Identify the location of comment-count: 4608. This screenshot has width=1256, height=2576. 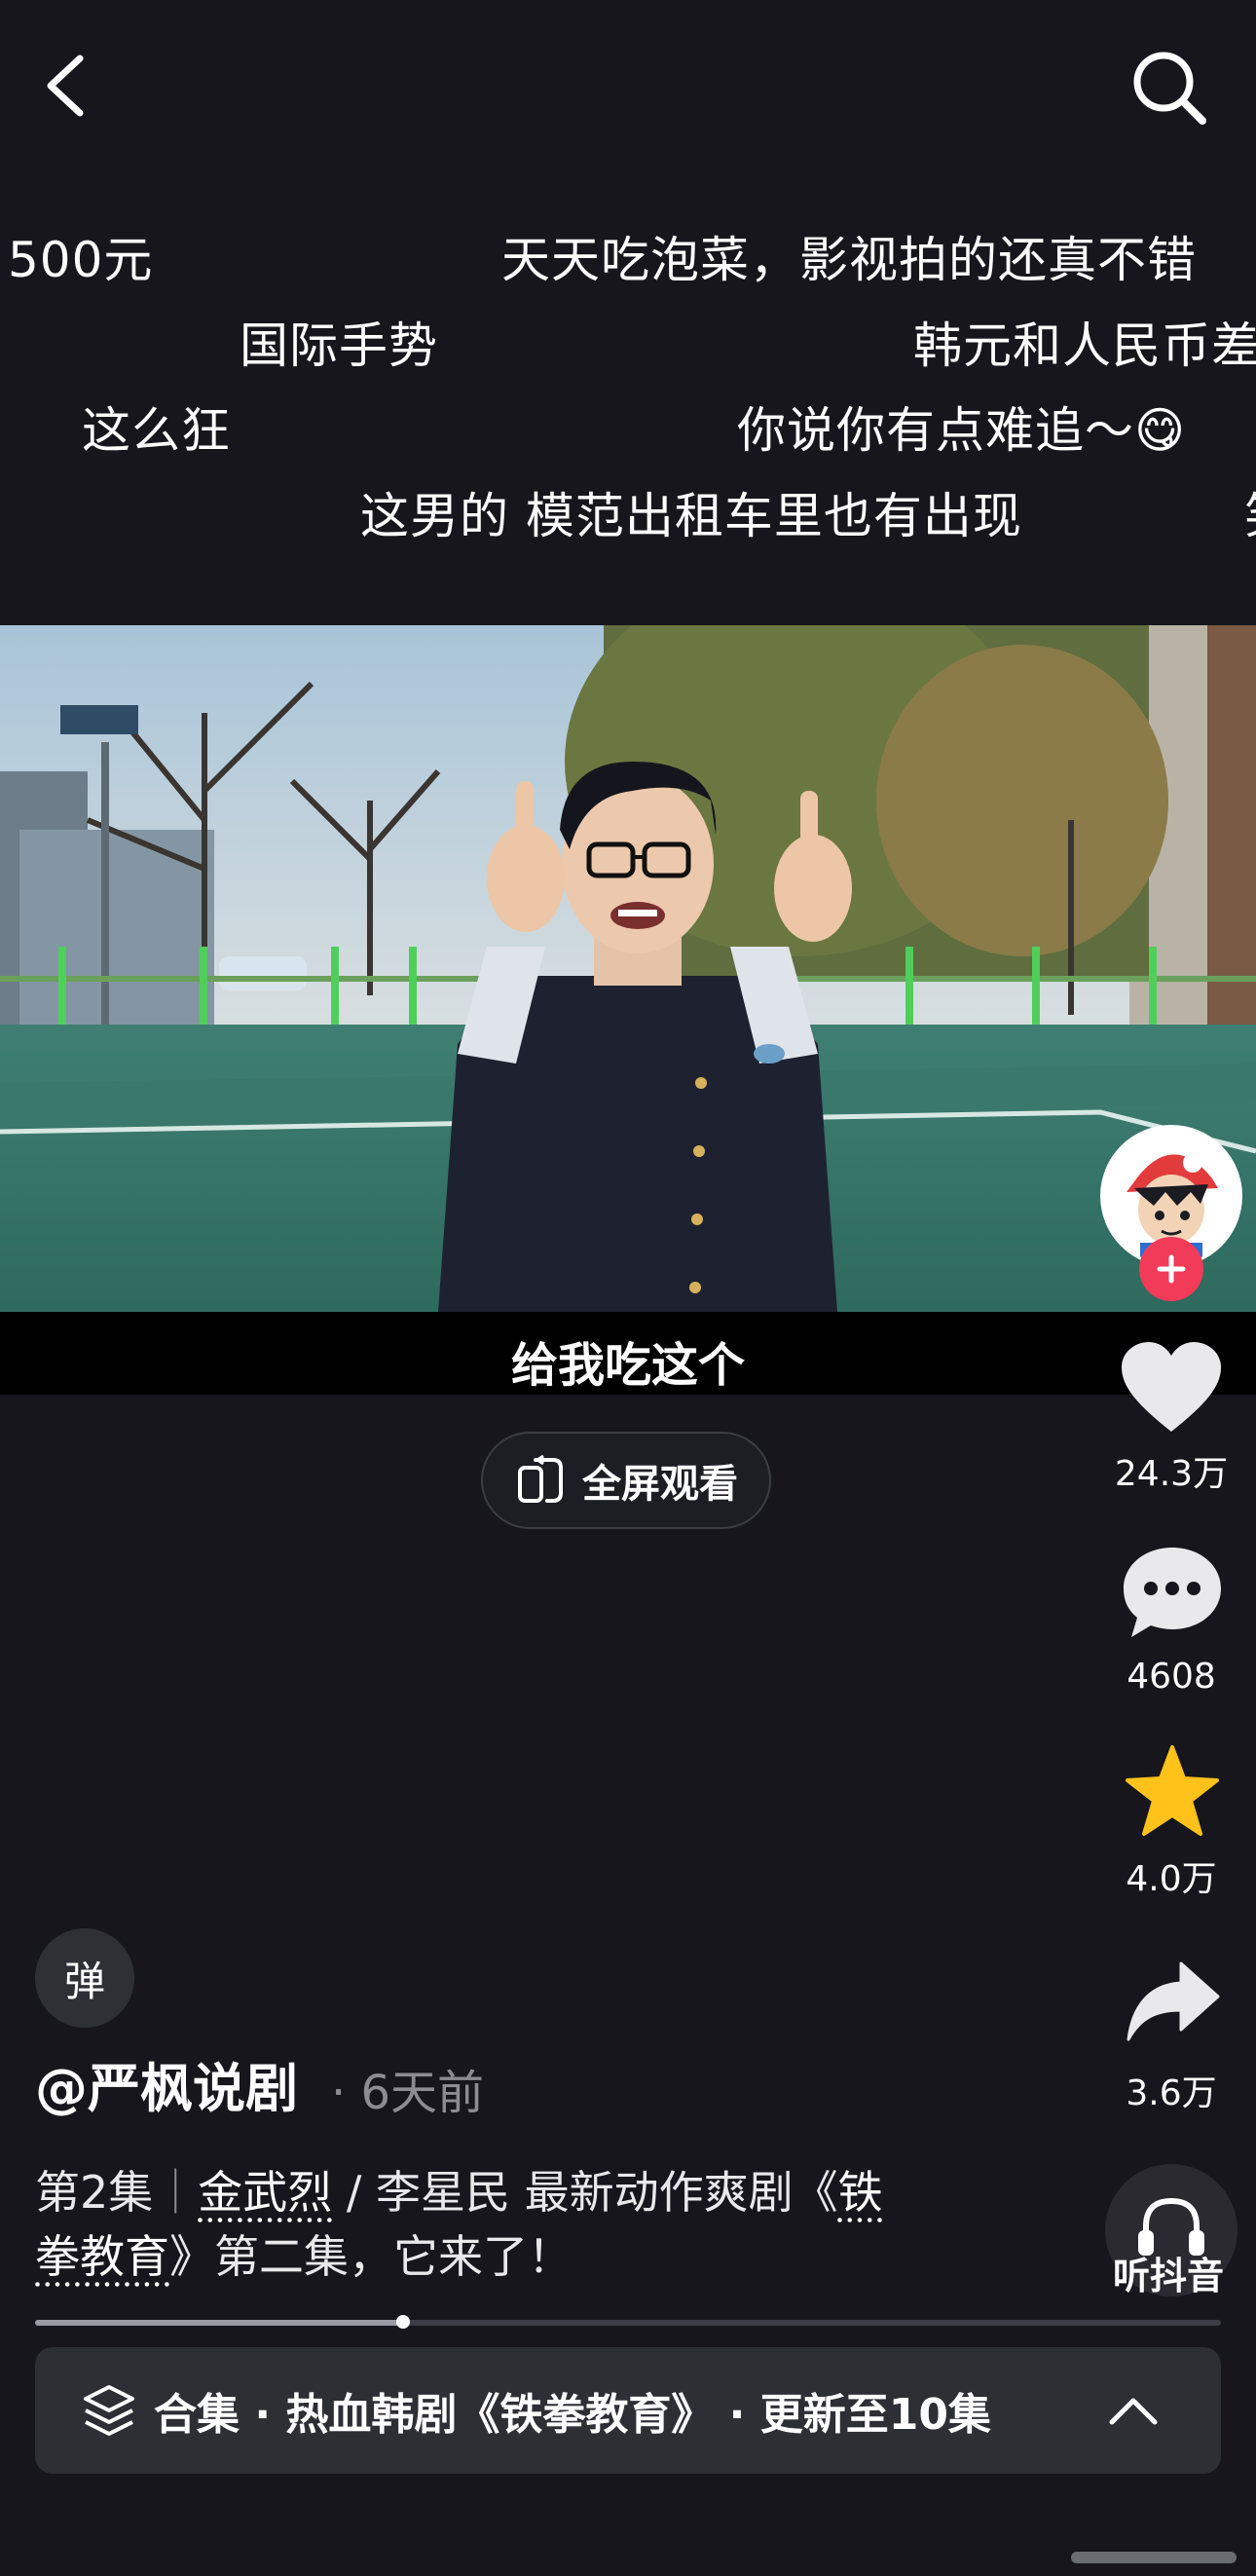
(1172, 1677).